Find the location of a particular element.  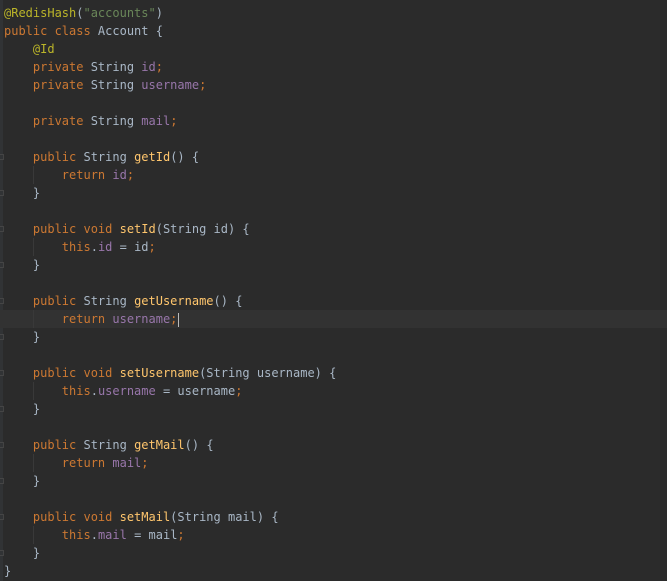

code-token: public class is located at coordinates (51, 31).